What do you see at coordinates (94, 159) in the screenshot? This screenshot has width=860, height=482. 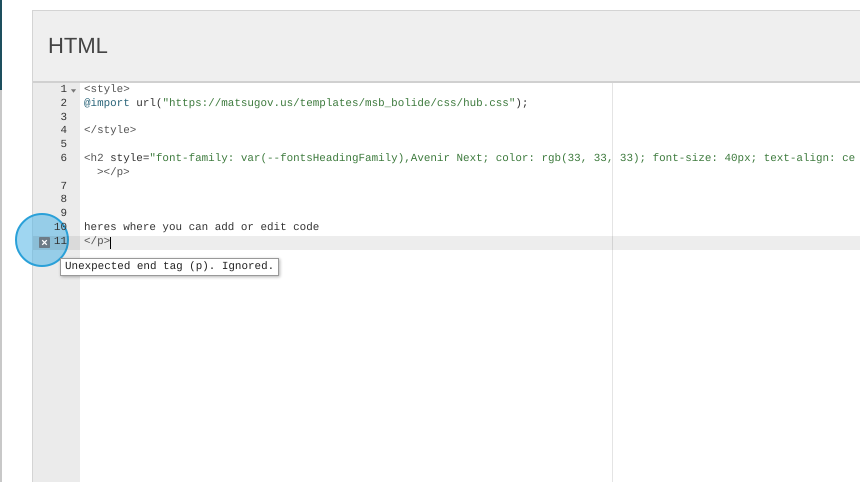 I see `code-tag: <h2` at bounding box center [94, 159].